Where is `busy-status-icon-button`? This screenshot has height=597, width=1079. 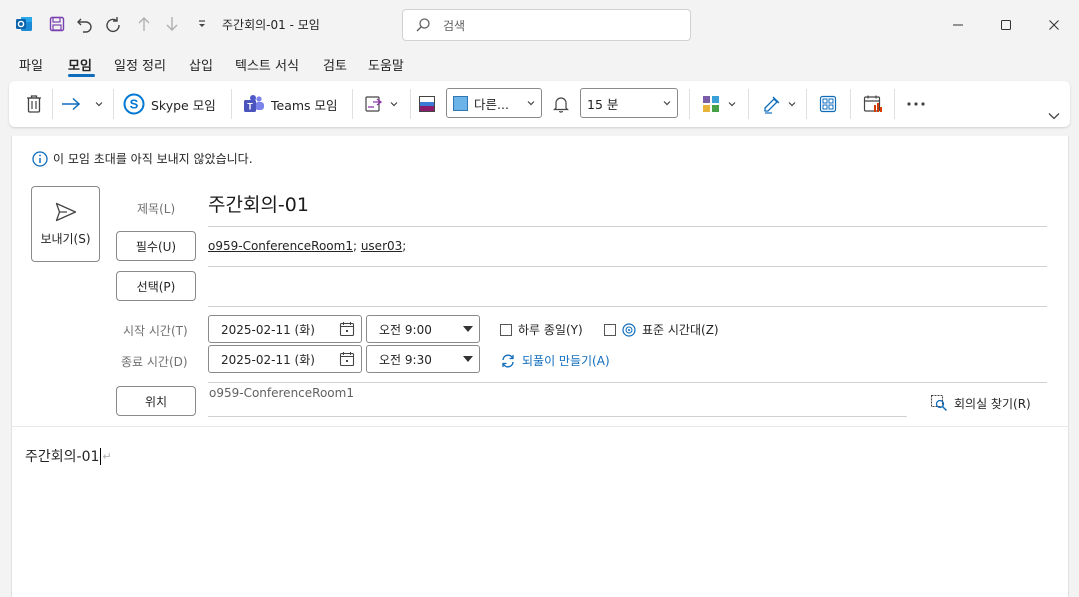 busy-status-icon-button is located at coordinates (427, 104).